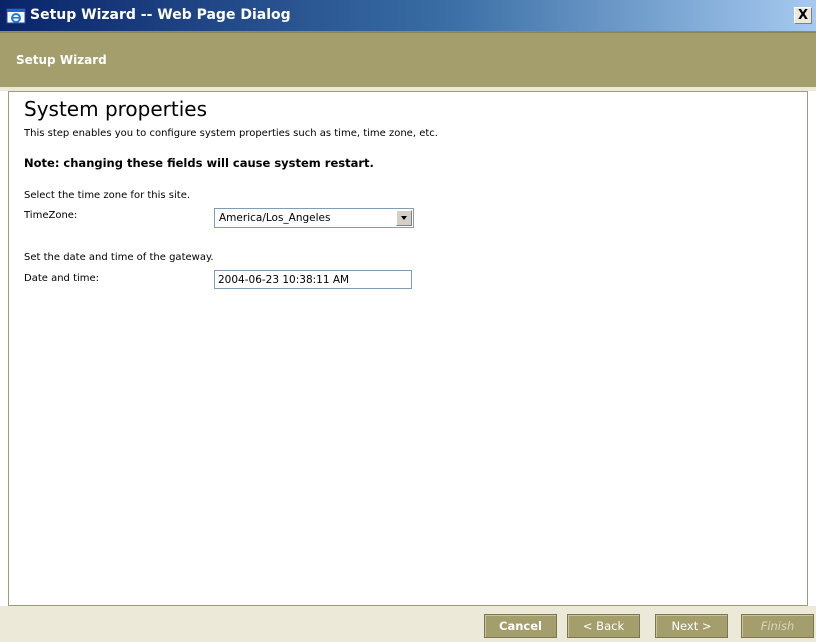 The image size is (816, 642). What do you see at coordinates (119, 257) in the screenshot?
I see `datetime-section-label: Set the date and time of the gateway.` at bounding box center [119, 257].